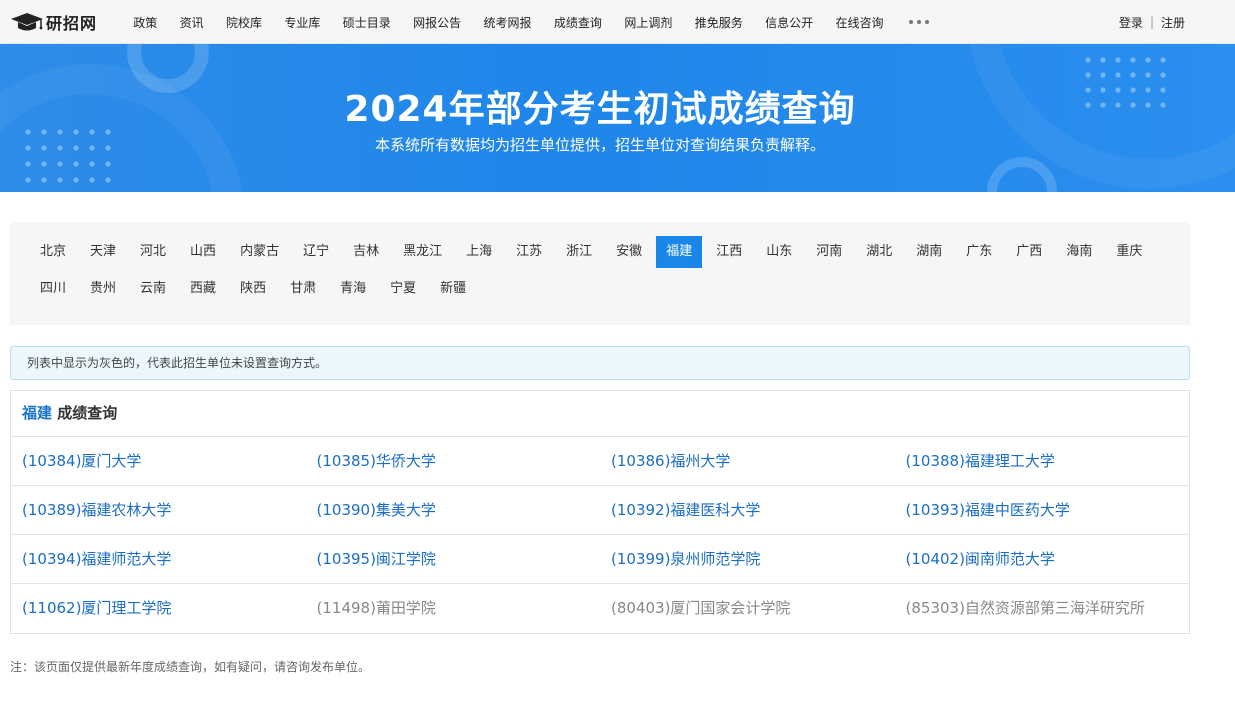 This screenshot has width=1235, height=711. I want to click on province-item-20: 海南, so click(1079, 252).